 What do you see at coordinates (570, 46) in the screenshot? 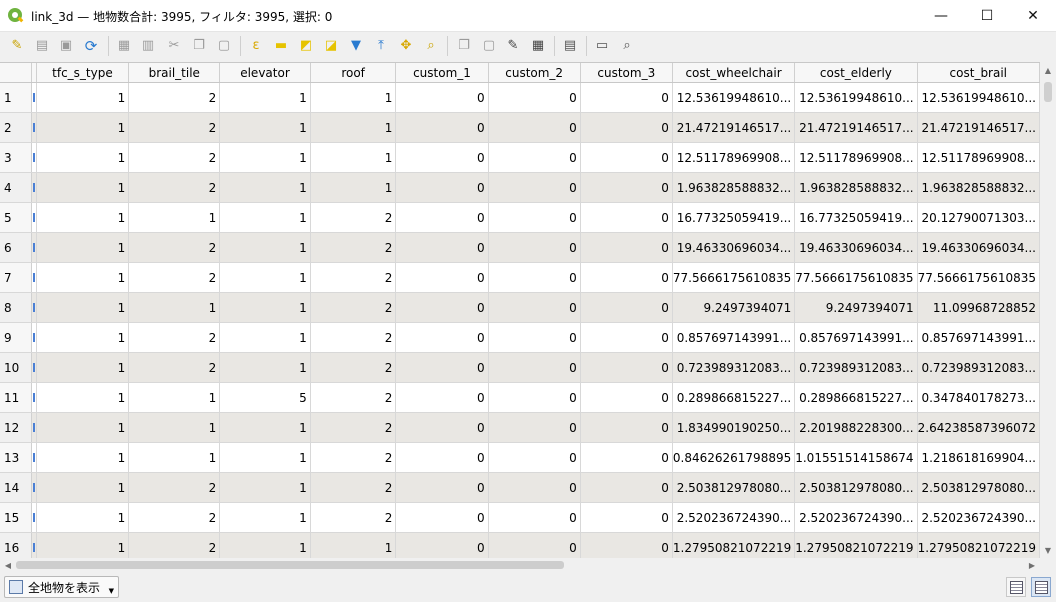
I see `actions-icon: ▤` at bounding box center [570, 46].